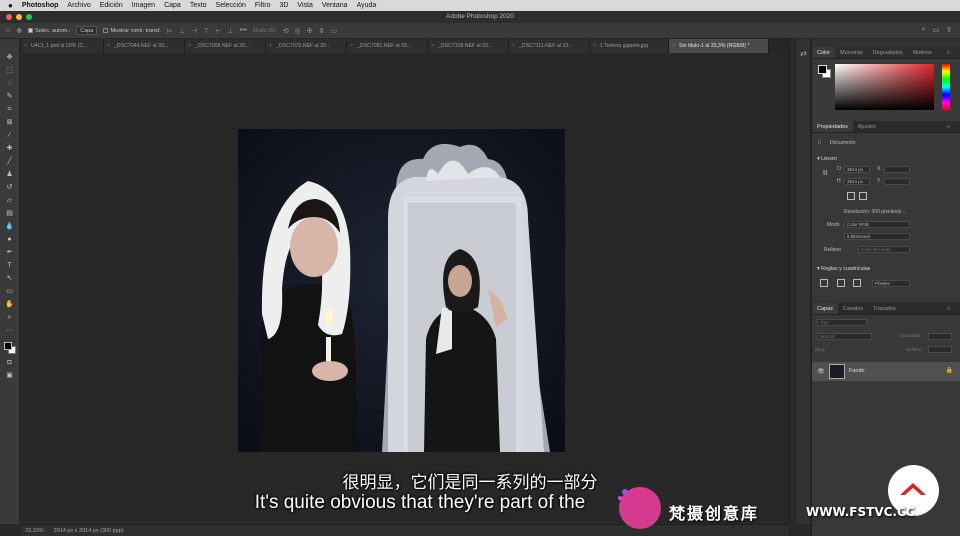 This screenshot has width=960, height=536. What do you see at coordinates (298, 31) in the screenshot?
I see `roll-3d-icon: ◎` at bounding box center [298, 31].